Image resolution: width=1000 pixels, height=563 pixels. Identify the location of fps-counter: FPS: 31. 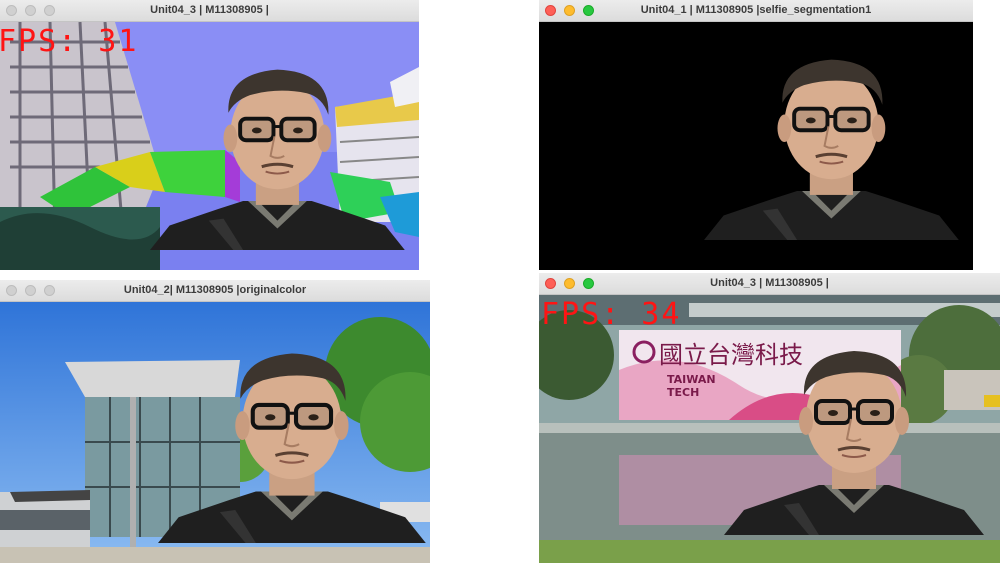
(69, 41).